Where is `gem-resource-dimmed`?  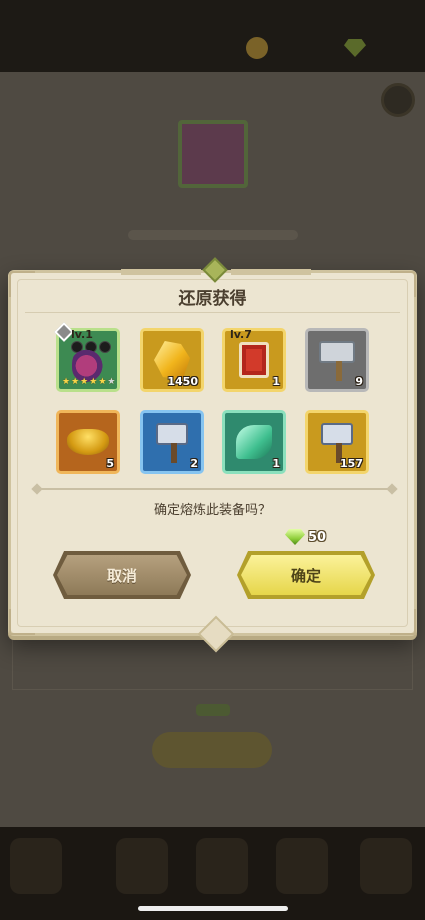 gem-resource-dimmed is located at coordinates (359, 48).